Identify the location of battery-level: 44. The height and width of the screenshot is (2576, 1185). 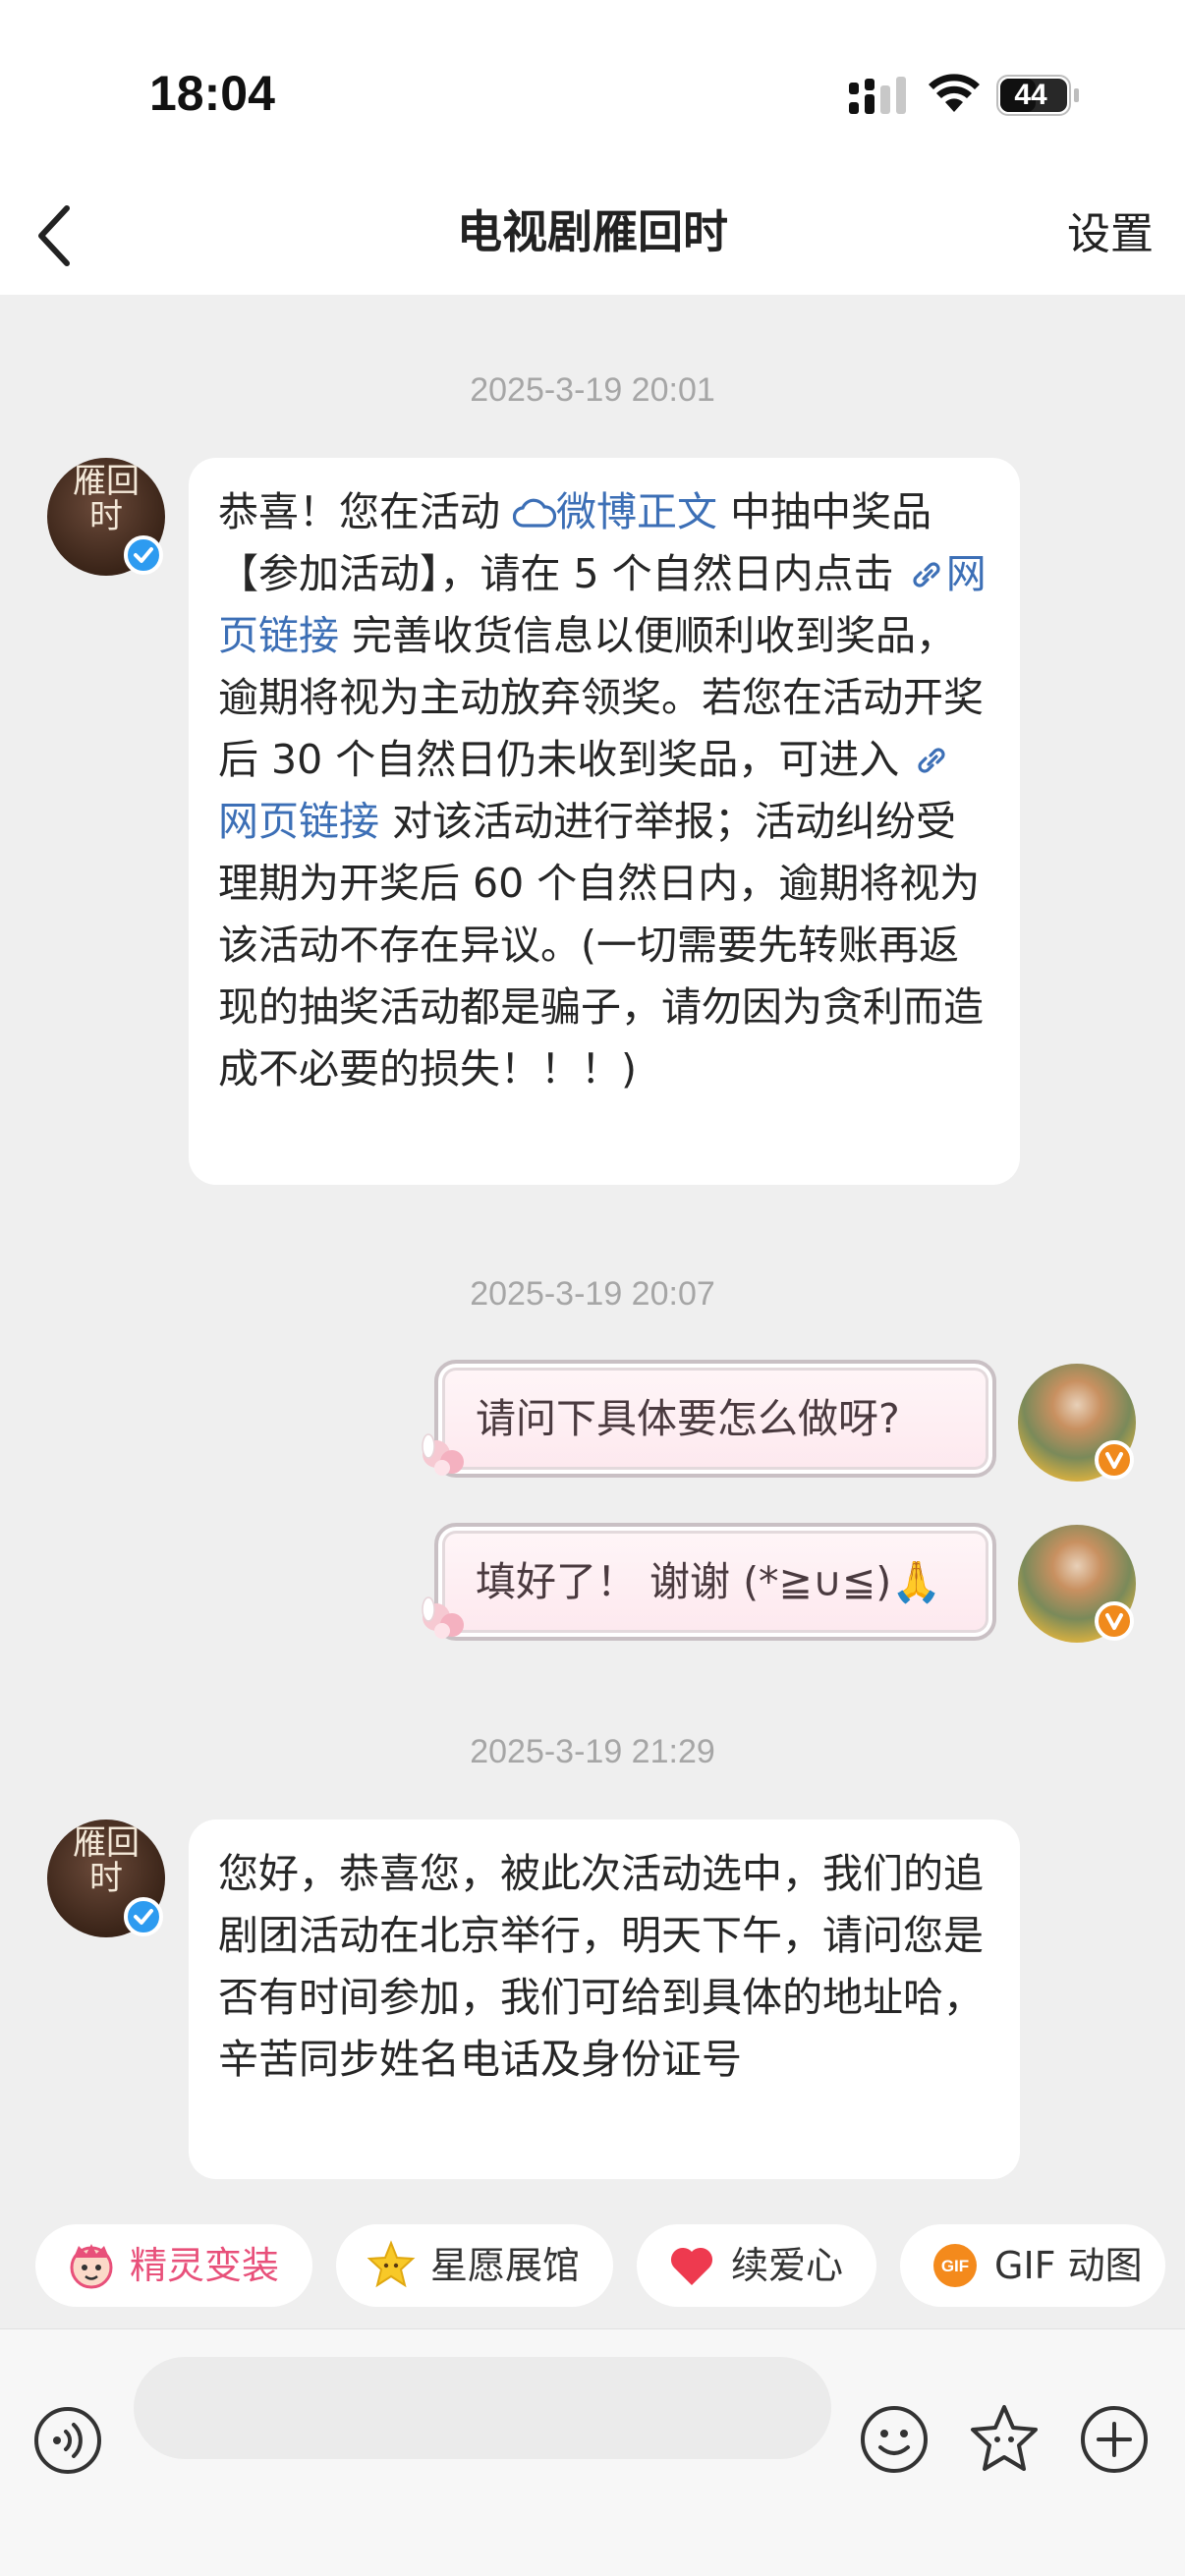
(1030, 95).